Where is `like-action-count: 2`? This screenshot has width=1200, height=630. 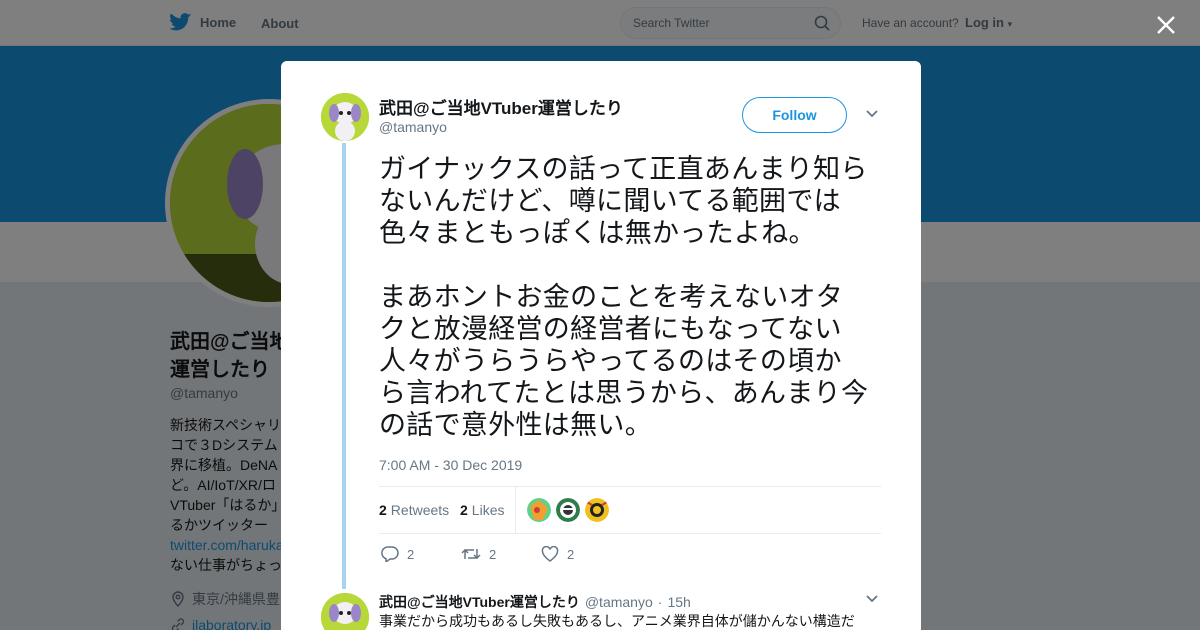 like-action-count: 2 is located at coordinates (571, 554).